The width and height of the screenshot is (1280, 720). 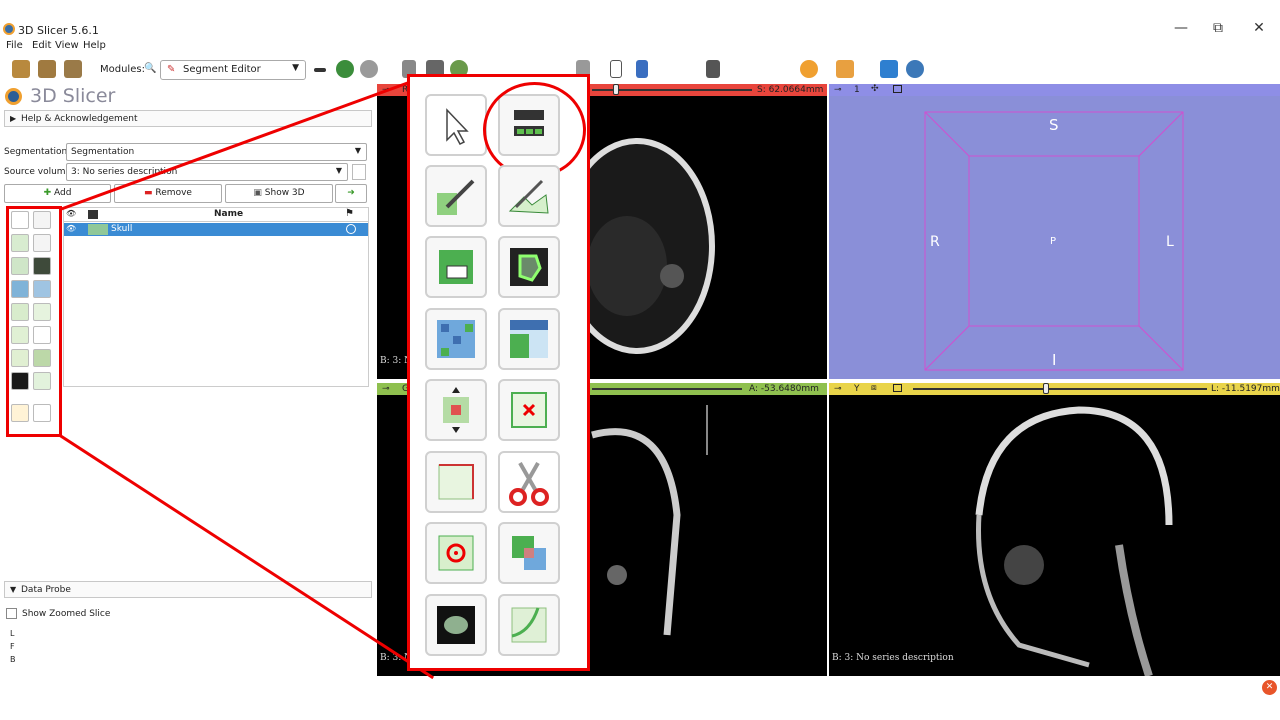 What do you see at coordinates (616, 69) in the screenshot?
I see `mouse-pointer-icon` at bounding box center [616, 69].